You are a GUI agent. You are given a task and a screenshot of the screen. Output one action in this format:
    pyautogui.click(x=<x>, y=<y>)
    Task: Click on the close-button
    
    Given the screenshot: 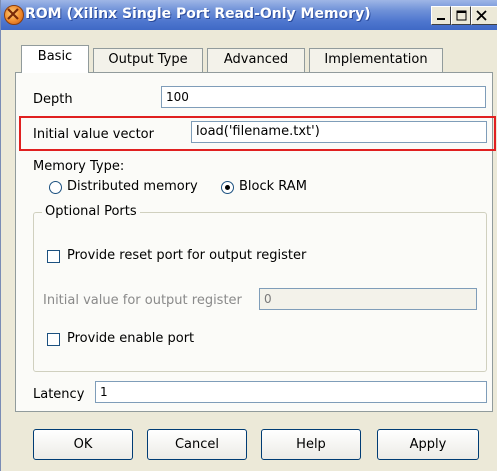 What is the action you would take?
    pyautogui.click(x=484, y=15)
    